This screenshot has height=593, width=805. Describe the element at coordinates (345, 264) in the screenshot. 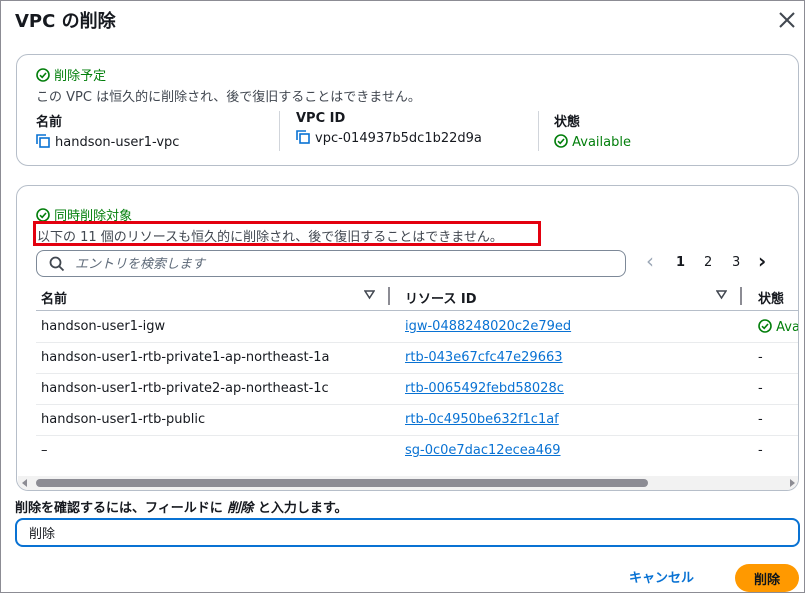

I see `search-input` at that location.